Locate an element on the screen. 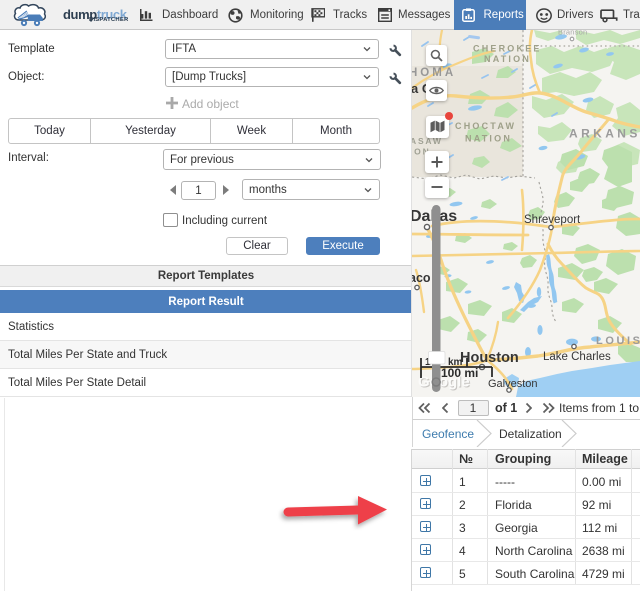 This screenshot has height=591, width=640. svg-text: Shreveport is located at coordinates (552, 220).